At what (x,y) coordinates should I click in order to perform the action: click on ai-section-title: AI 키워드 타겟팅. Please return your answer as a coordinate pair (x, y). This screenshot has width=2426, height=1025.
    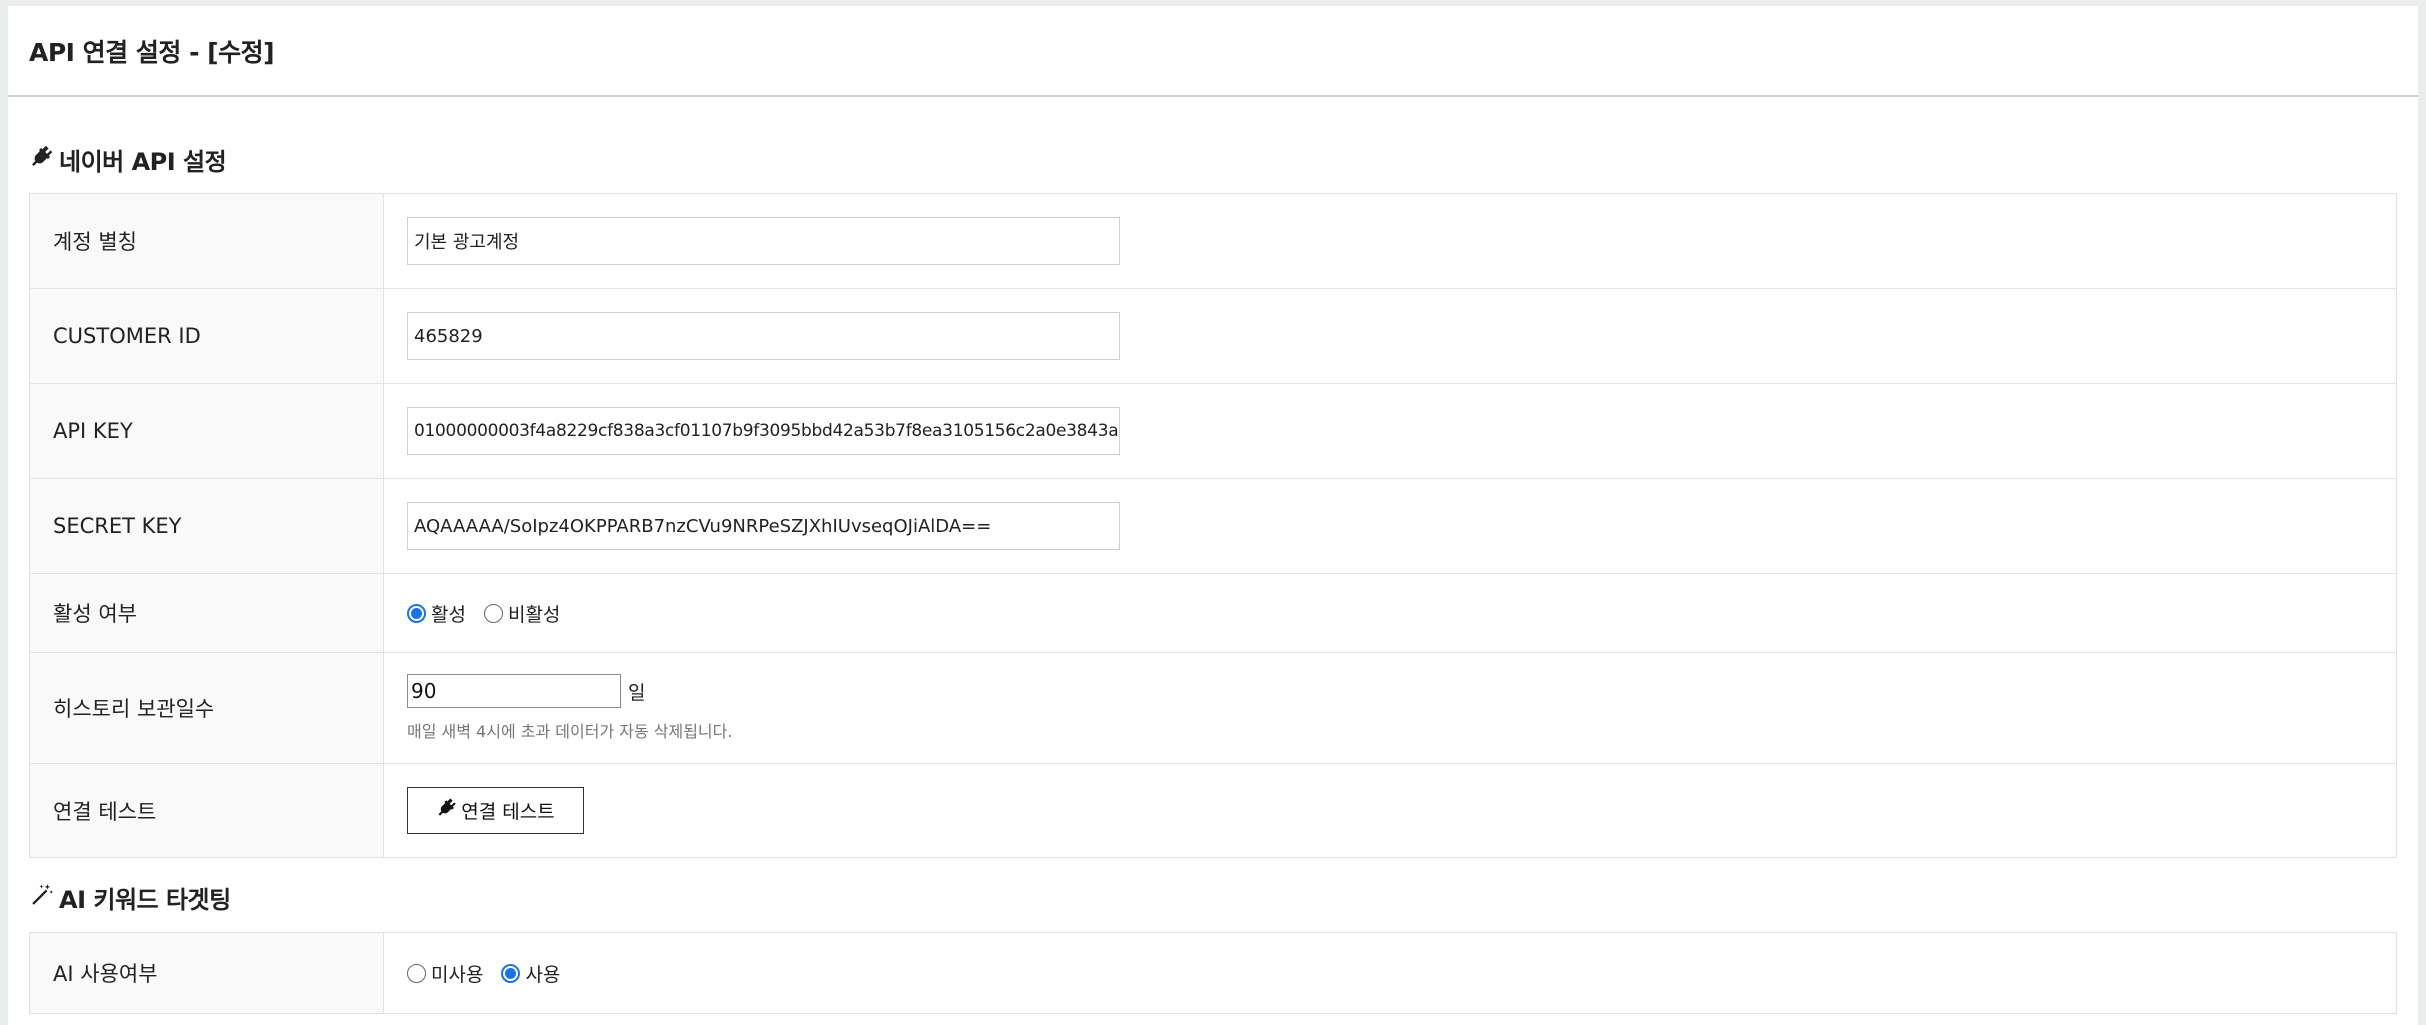
    Looking at the image, I should click on (130, 897).